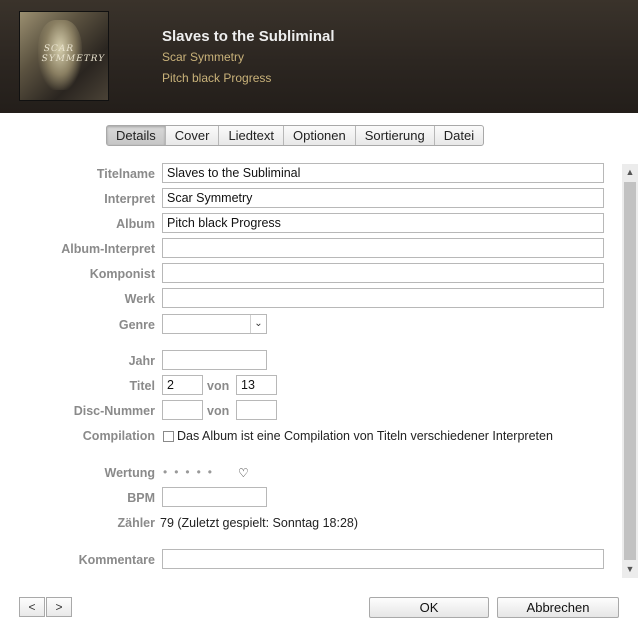  What do you see at coordinates (136, 523) in the screenshot?
I see `zaehler-label: Zähler` at bounding box center [136, 523].